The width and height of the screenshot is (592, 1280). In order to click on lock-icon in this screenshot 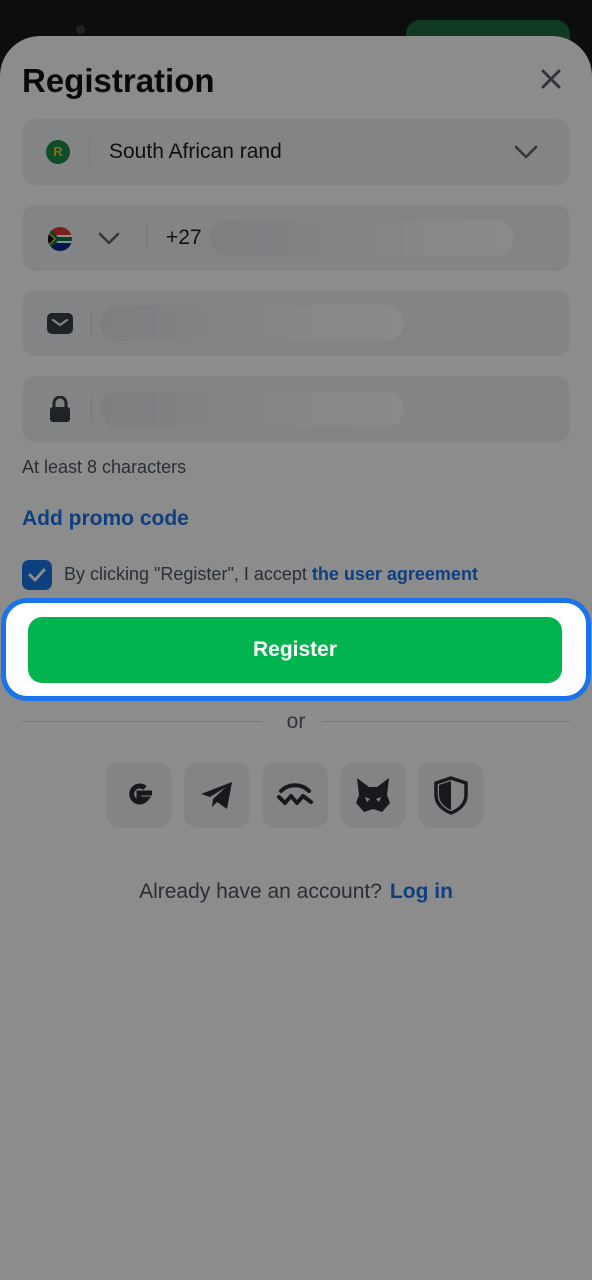, I will do `click(60, 409)`.